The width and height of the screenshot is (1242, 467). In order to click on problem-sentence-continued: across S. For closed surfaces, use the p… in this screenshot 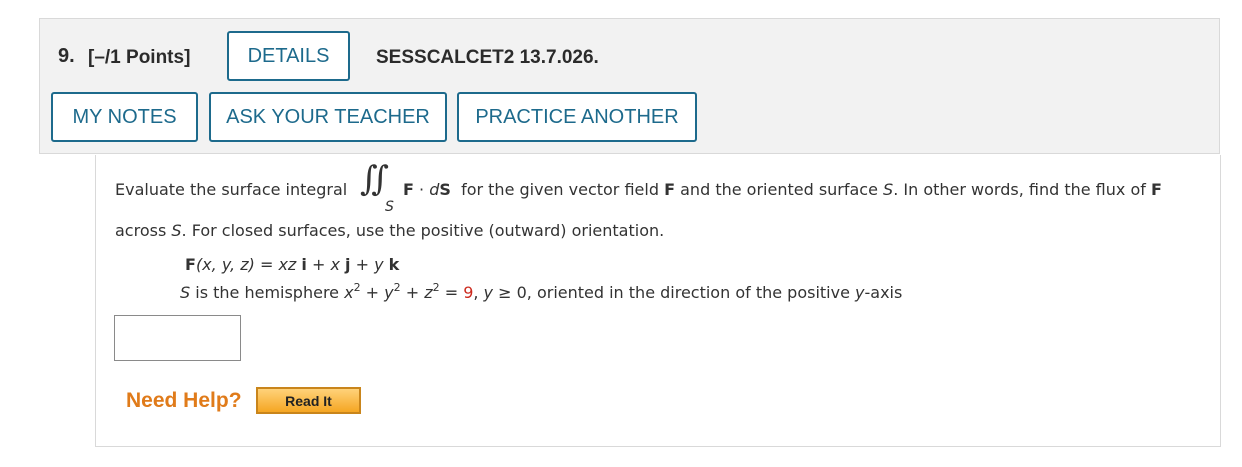, I will do `click(389, 230)`.